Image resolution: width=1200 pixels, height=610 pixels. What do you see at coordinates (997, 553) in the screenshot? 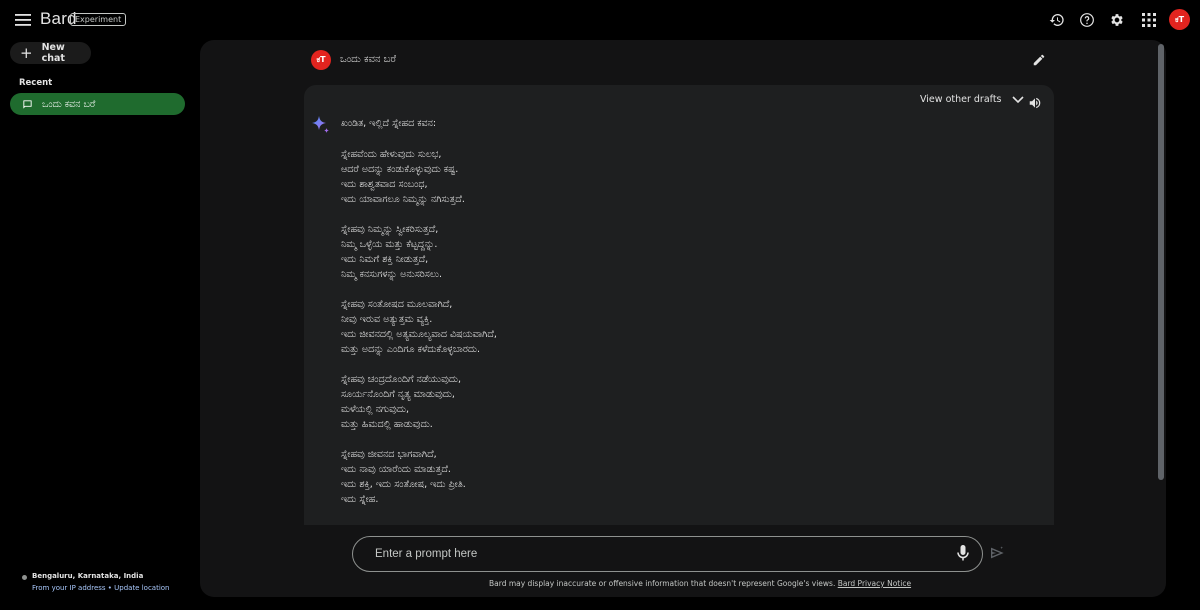
I see `send-icon` at bounding box center [997, 553].